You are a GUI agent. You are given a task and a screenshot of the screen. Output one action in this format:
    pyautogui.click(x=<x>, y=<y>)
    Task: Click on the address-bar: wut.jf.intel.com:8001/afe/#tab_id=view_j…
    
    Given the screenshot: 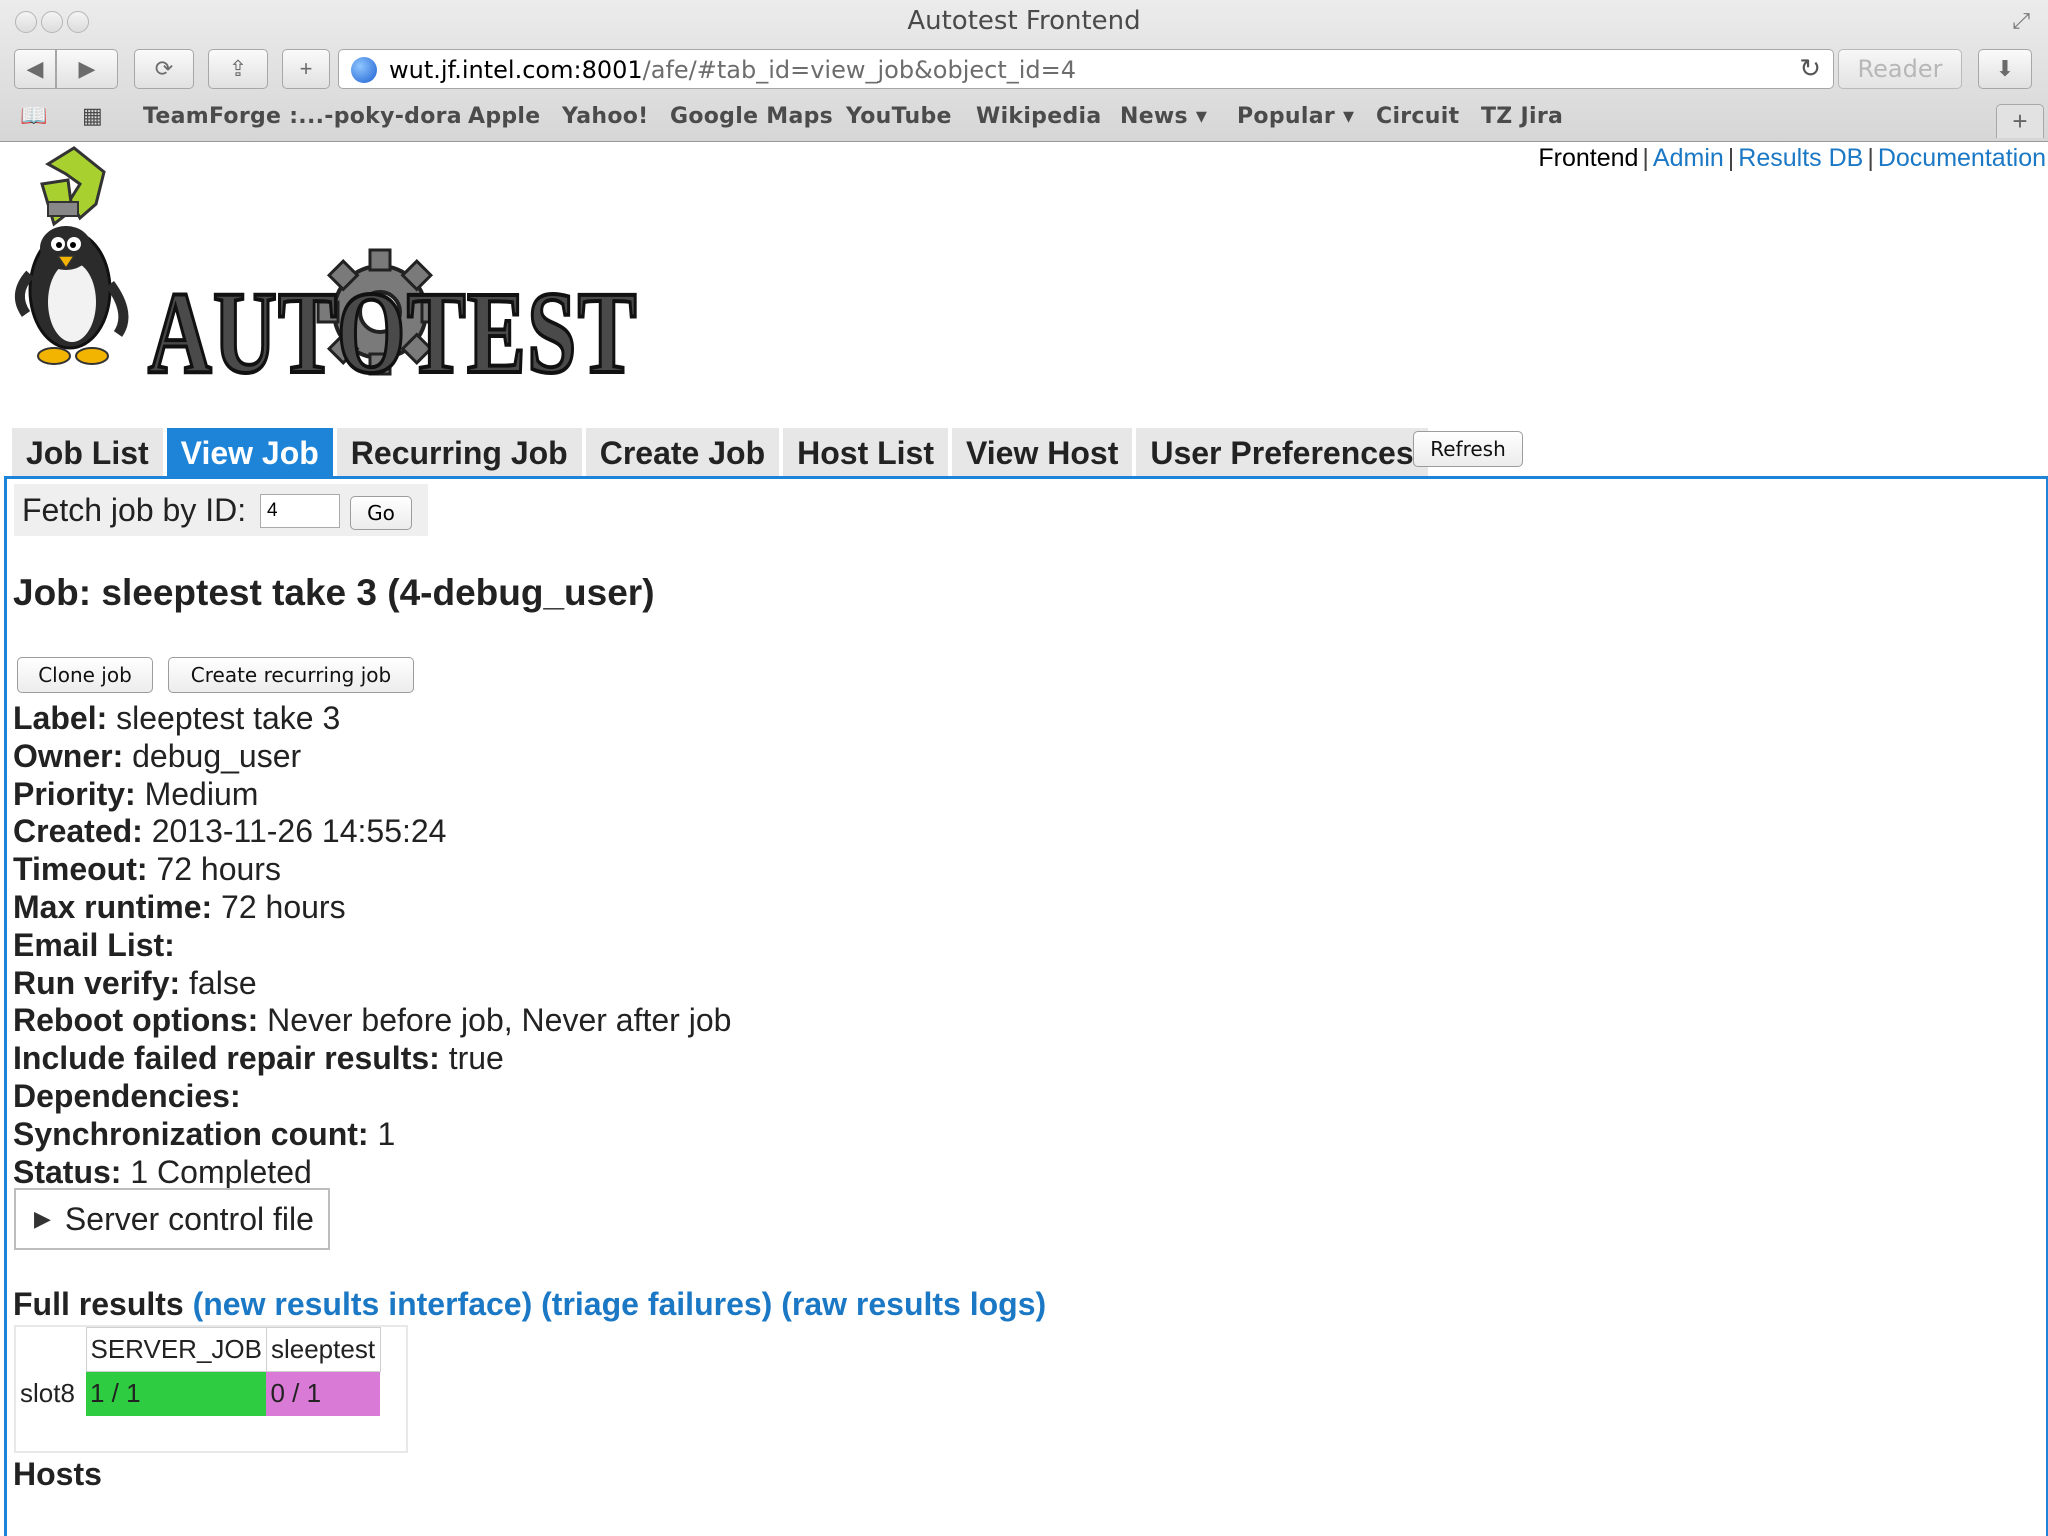 What is the action you would take?
    pyautogui.click(x=1086, y=69)
    